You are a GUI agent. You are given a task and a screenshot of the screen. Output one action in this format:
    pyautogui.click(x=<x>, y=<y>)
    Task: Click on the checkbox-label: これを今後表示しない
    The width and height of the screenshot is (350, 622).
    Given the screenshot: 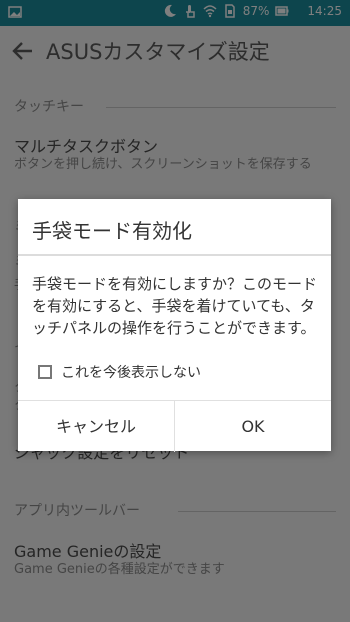 What is the action you would take?
    pyautogui.click(x=131, y=373)
    